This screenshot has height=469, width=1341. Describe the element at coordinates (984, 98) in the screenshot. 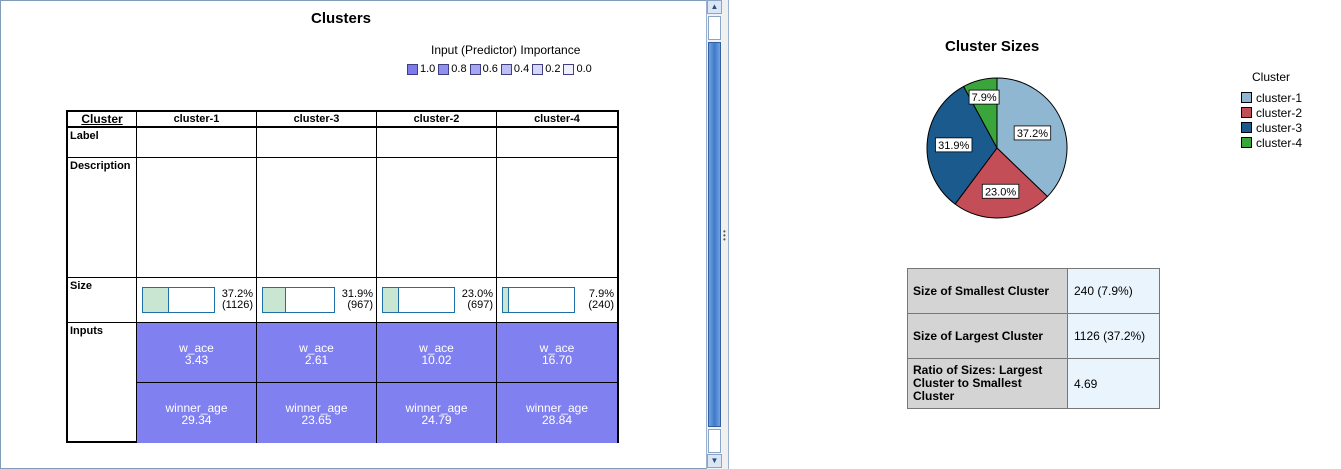

I see `pie-slice-label: 7.9%` at that location.